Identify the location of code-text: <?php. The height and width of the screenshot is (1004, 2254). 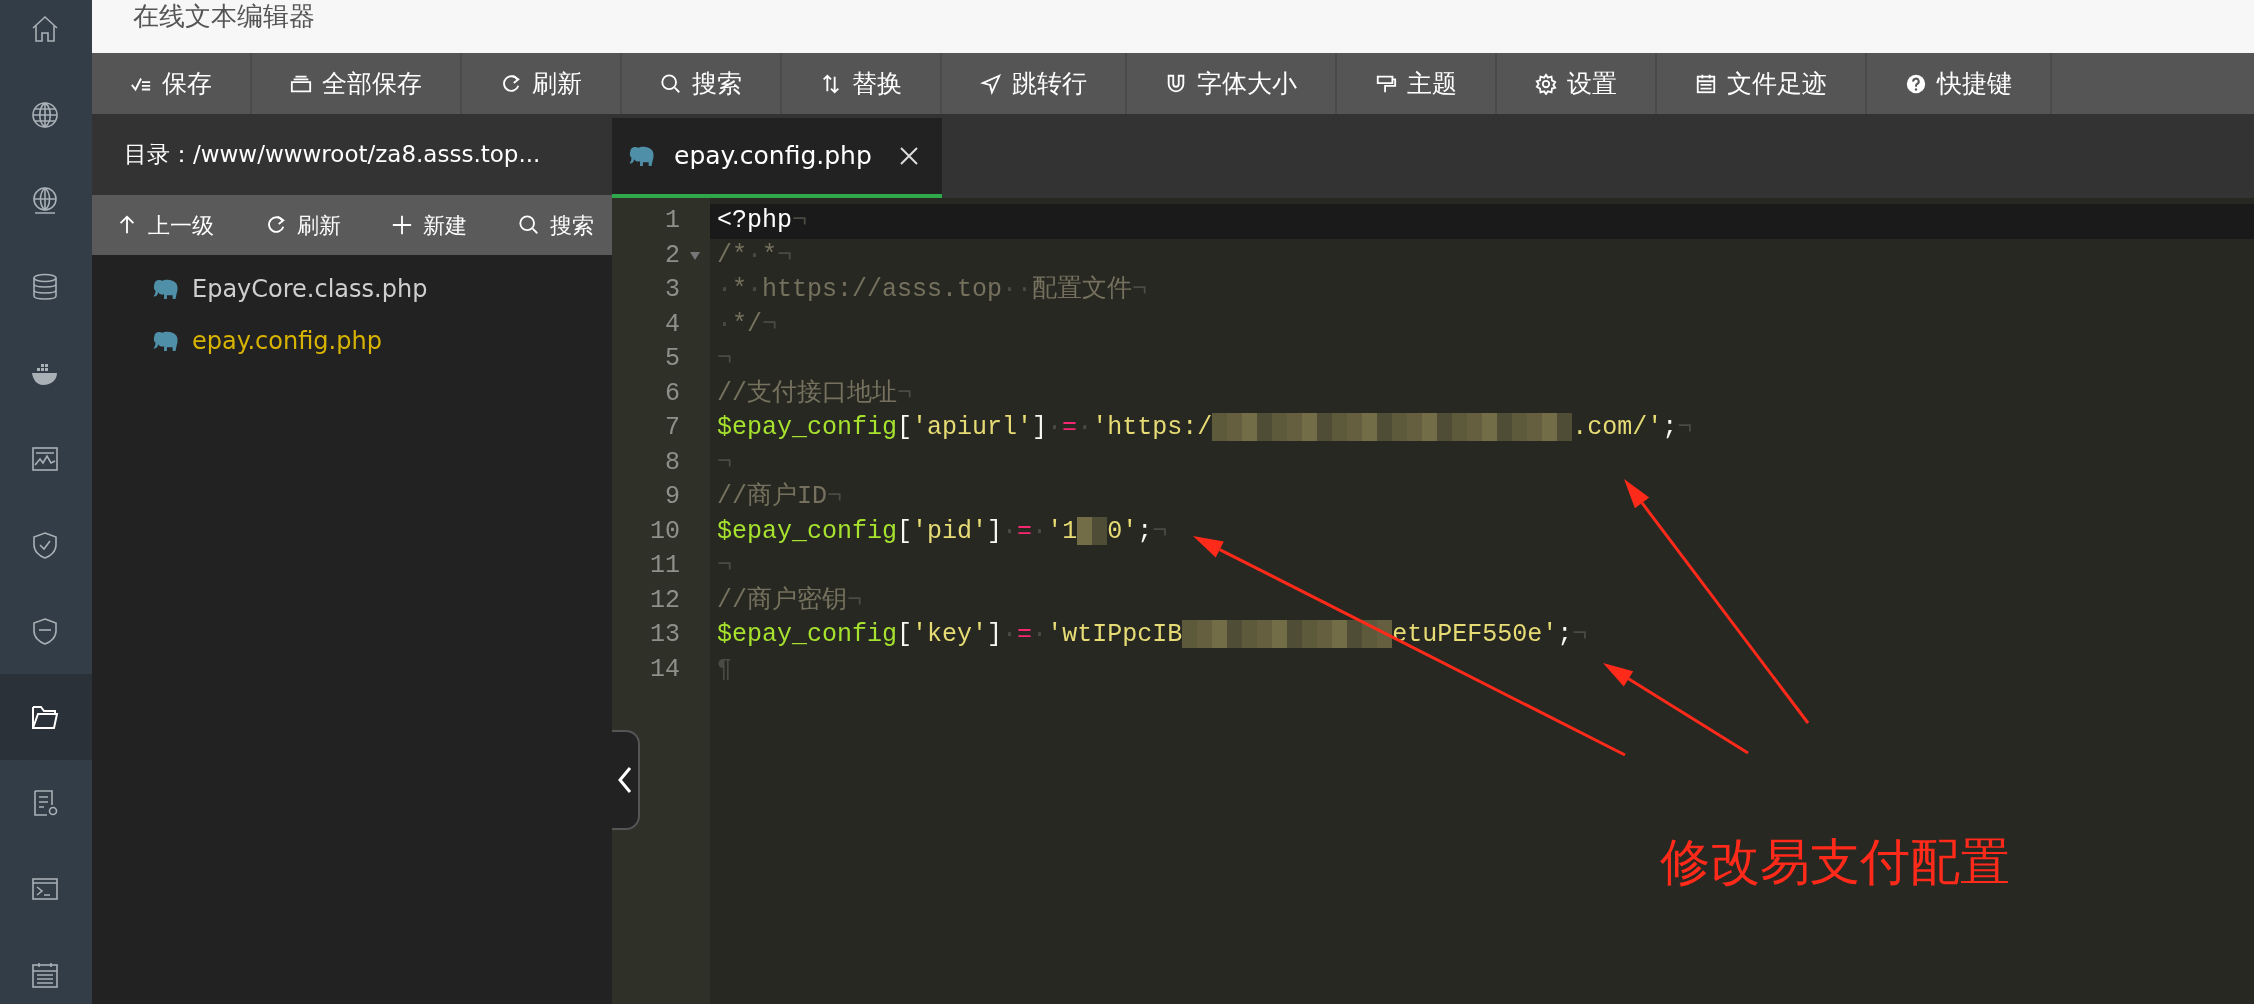
(754, 220).